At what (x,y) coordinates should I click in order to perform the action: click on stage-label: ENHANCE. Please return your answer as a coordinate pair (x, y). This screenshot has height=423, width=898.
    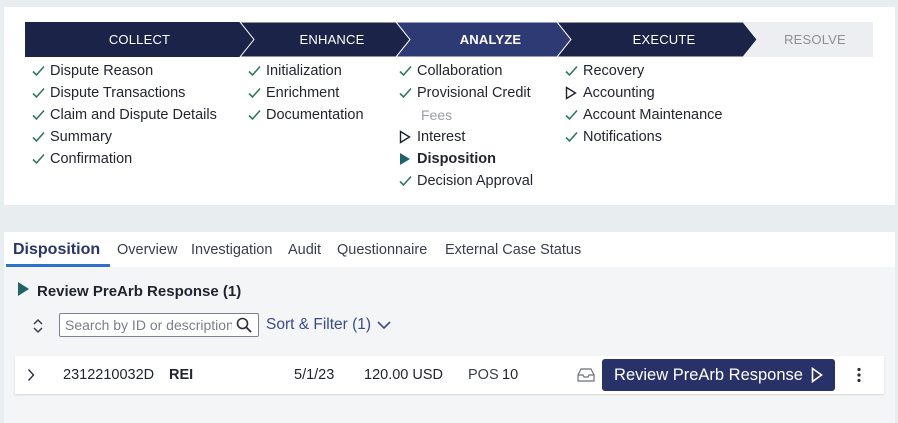
    Looking at the image, I should click on (332, 39).